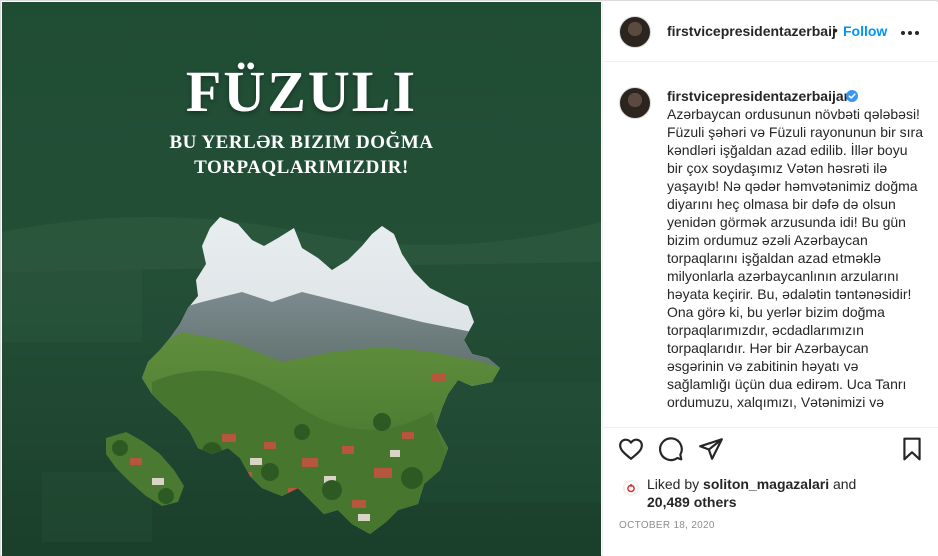 This screenshot has height=556, width=938. I want to click on likes-count: 20,489 others, so click(692, 502).